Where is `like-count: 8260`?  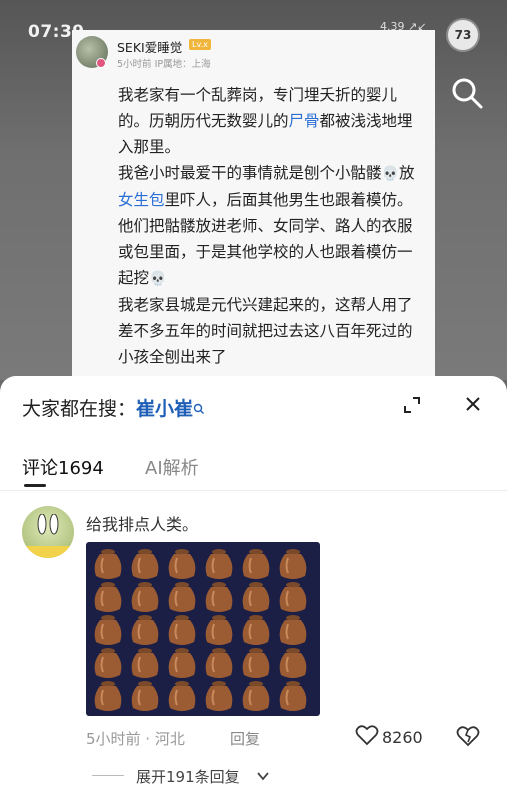
like-count: 8260 is located at coordinates (402, 737).